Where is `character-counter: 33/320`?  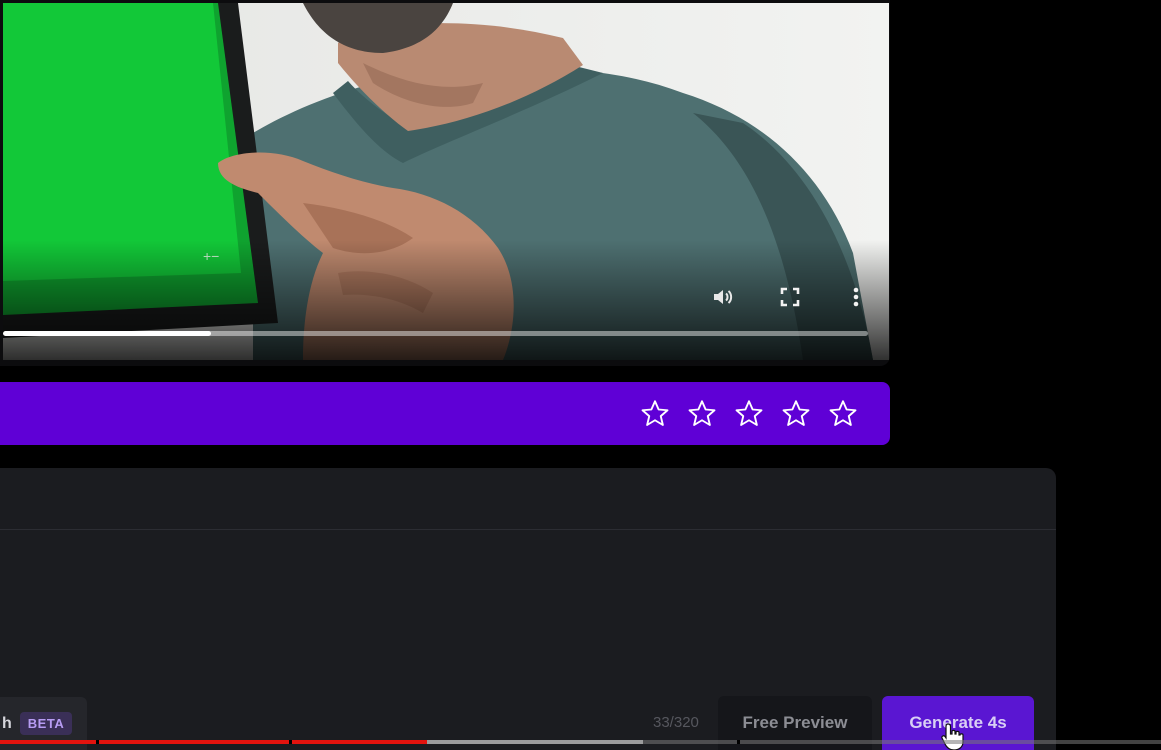
character-counter: 33/320 is located at coordinates (676, 722).